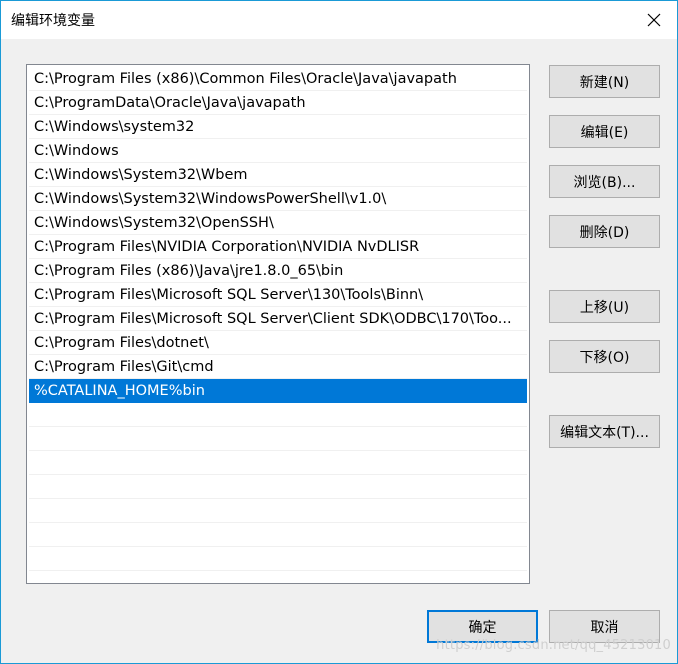 Image resolution: width=678 pixels, height=664 pixels. Describe the element at coordinates (278, 367) in the screenshot. I see `list-item: C:\Program Files\Git\cmd` at that location.